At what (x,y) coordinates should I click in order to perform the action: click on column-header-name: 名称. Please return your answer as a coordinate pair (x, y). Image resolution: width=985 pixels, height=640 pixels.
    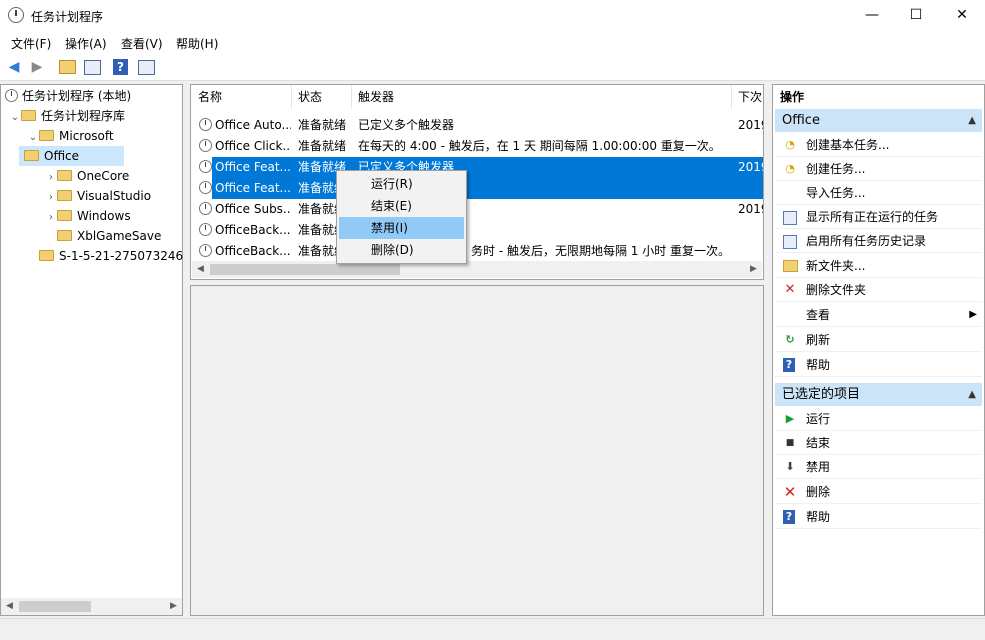
    Looking at the image, I should click on (242, 97).